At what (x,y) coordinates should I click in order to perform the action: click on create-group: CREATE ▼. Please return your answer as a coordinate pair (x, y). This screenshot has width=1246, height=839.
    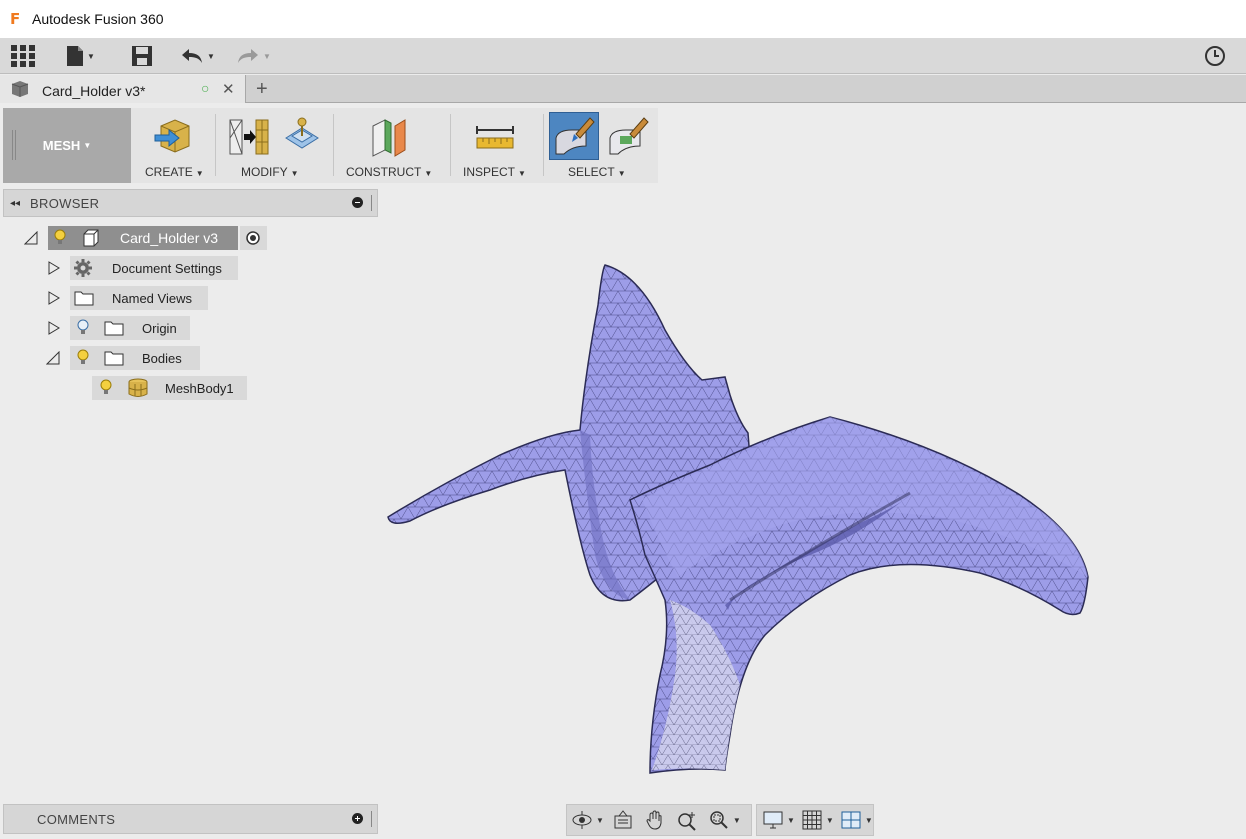
    Looking at the image, I should click on (173, 145).